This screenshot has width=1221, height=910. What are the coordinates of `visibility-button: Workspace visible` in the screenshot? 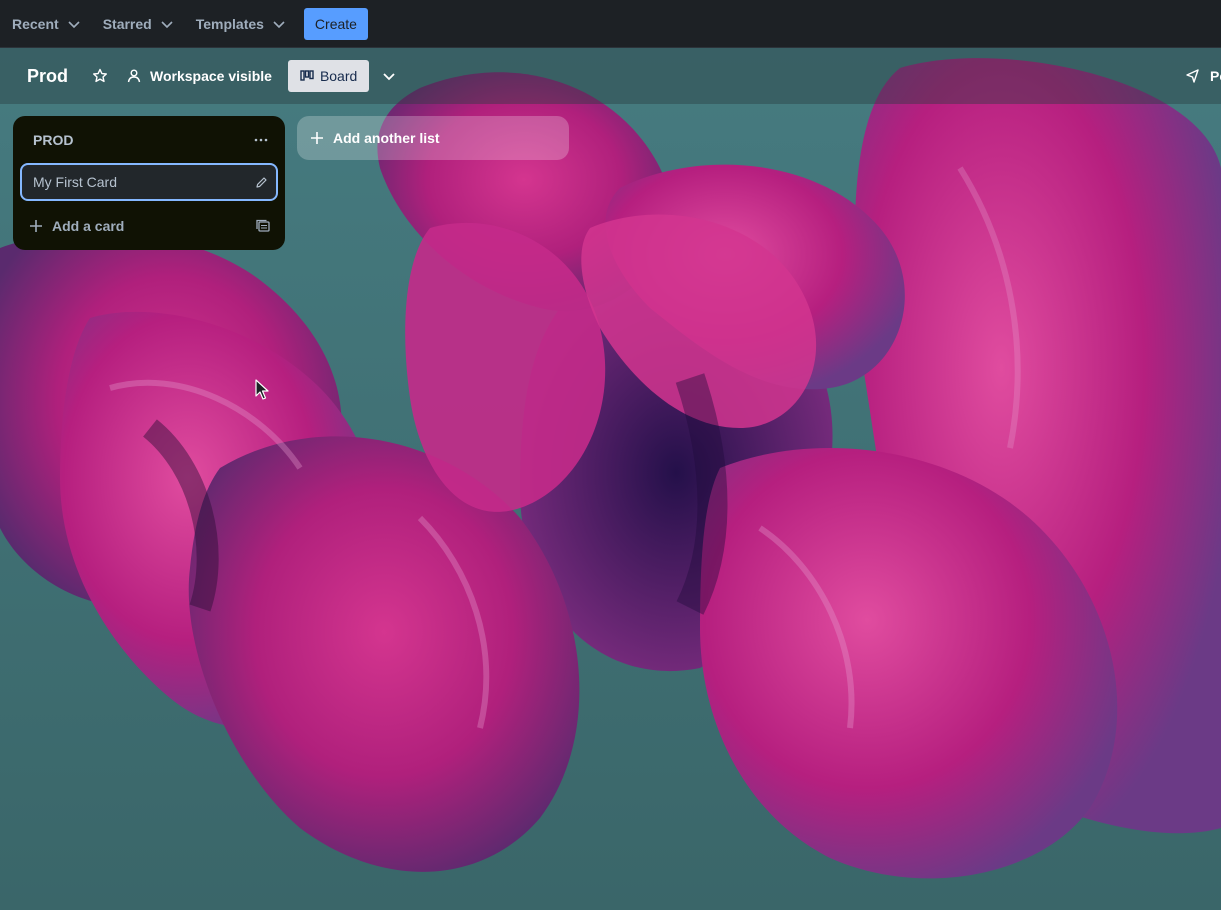 It's located at (199, 76).